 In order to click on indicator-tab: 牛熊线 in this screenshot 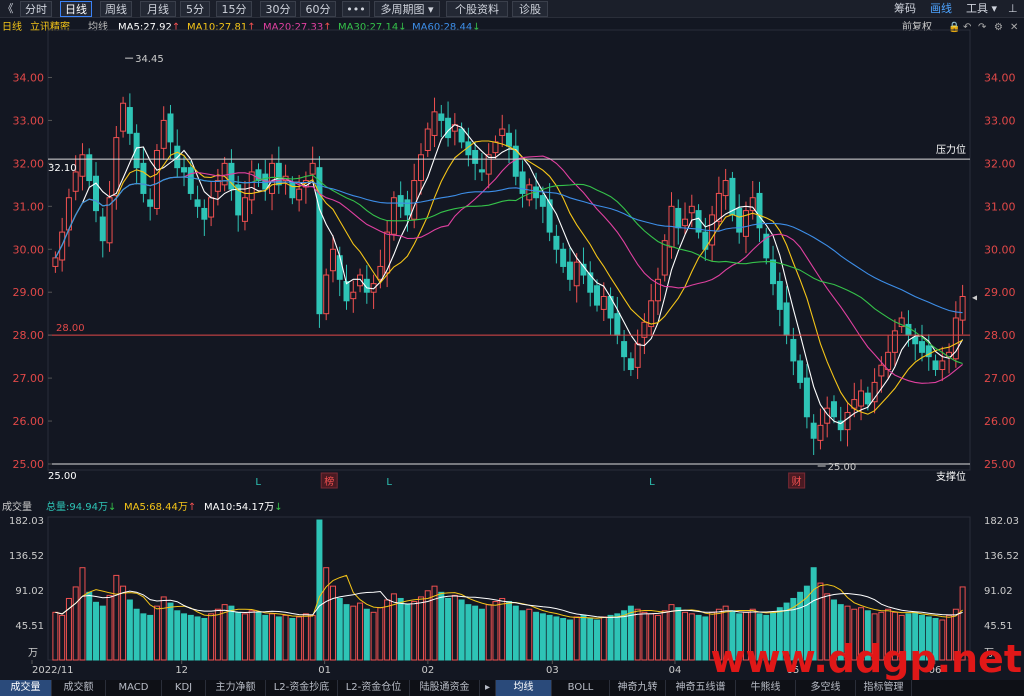, I will do `click(766, 688)`.